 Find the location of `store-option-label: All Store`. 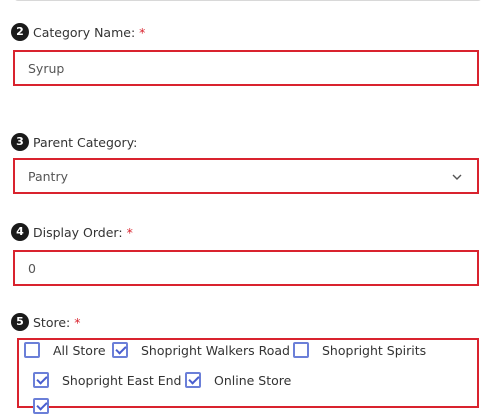

store-option-label: All Store is located at coordinates (79, 350).